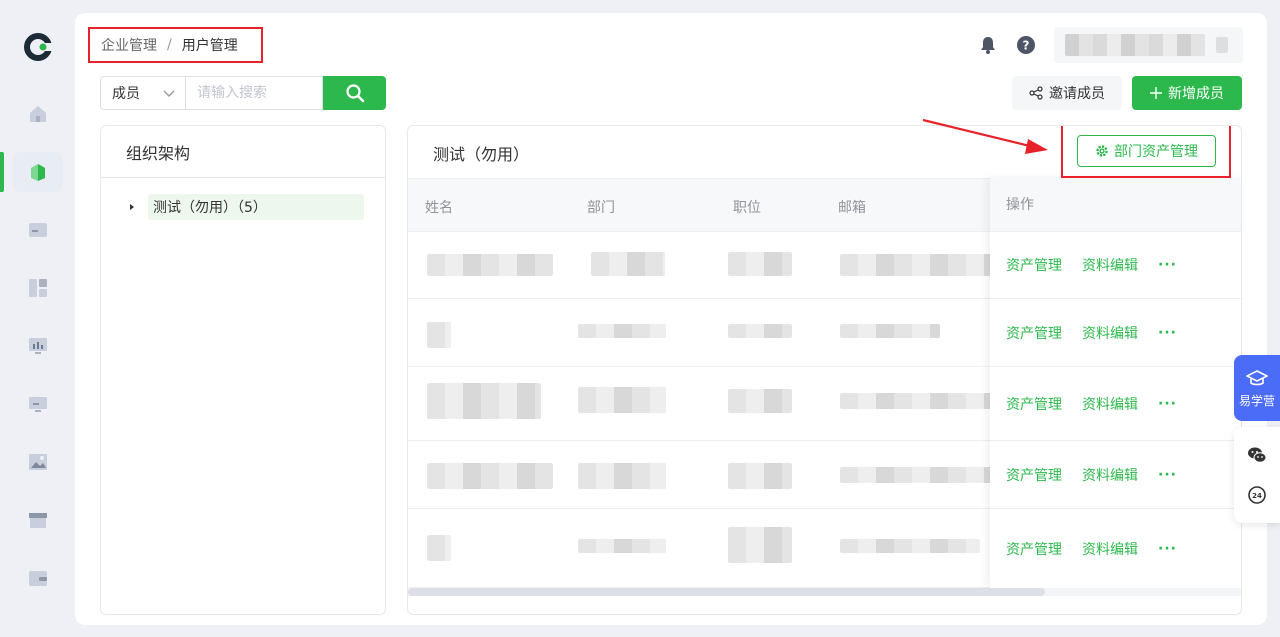 Image resolution: width=1280 pixels, height=637 pixels. Describe the element at coordinates (985, 136) in the screenshot. I see `annotation-arrow-icon` at that location.